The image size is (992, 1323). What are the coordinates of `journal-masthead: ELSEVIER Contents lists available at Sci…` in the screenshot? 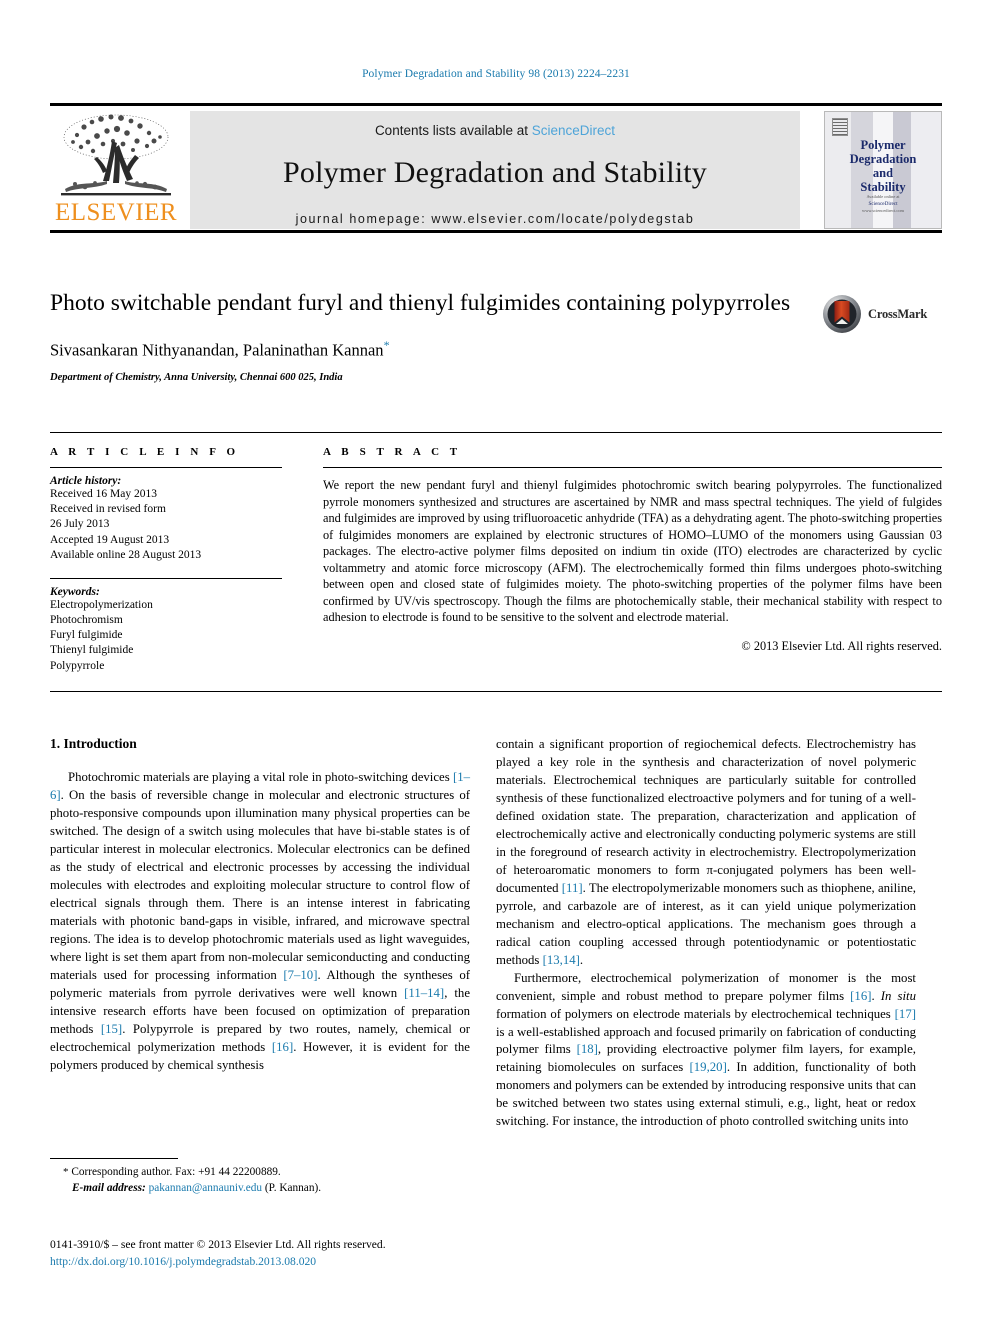 It's located at (496, 168).